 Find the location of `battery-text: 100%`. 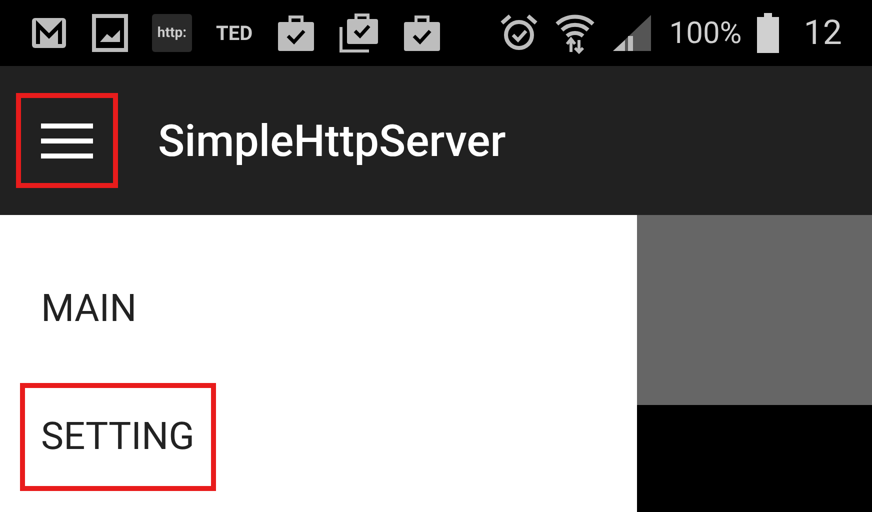

battery-text: 100% is located at coordinates (705, 33).